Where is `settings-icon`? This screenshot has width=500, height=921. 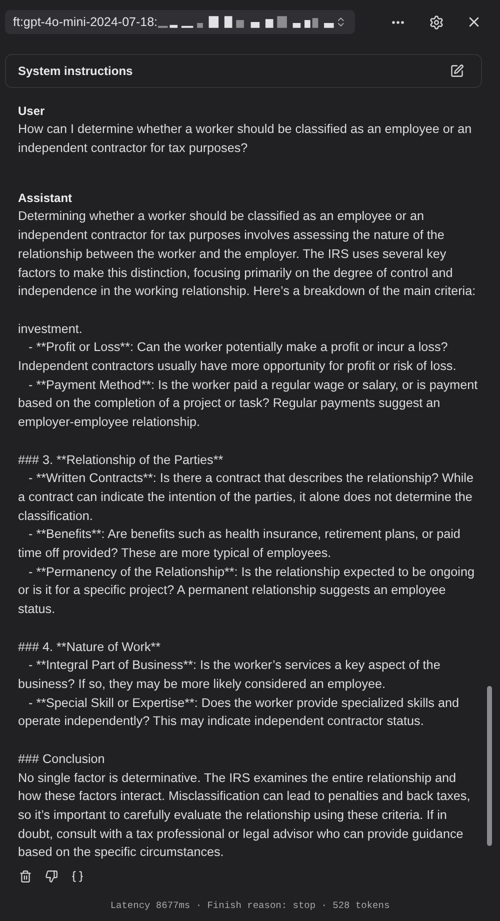
settings-icon is located at coordinates (436, 22).